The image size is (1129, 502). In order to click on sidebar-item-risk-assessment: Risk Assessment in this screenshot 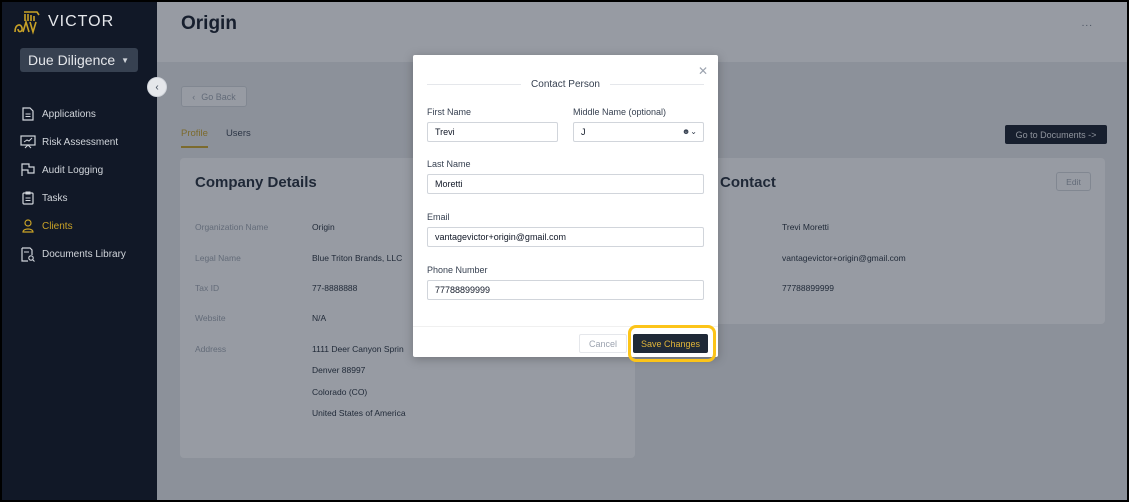, I will do `click(73, 142)`.